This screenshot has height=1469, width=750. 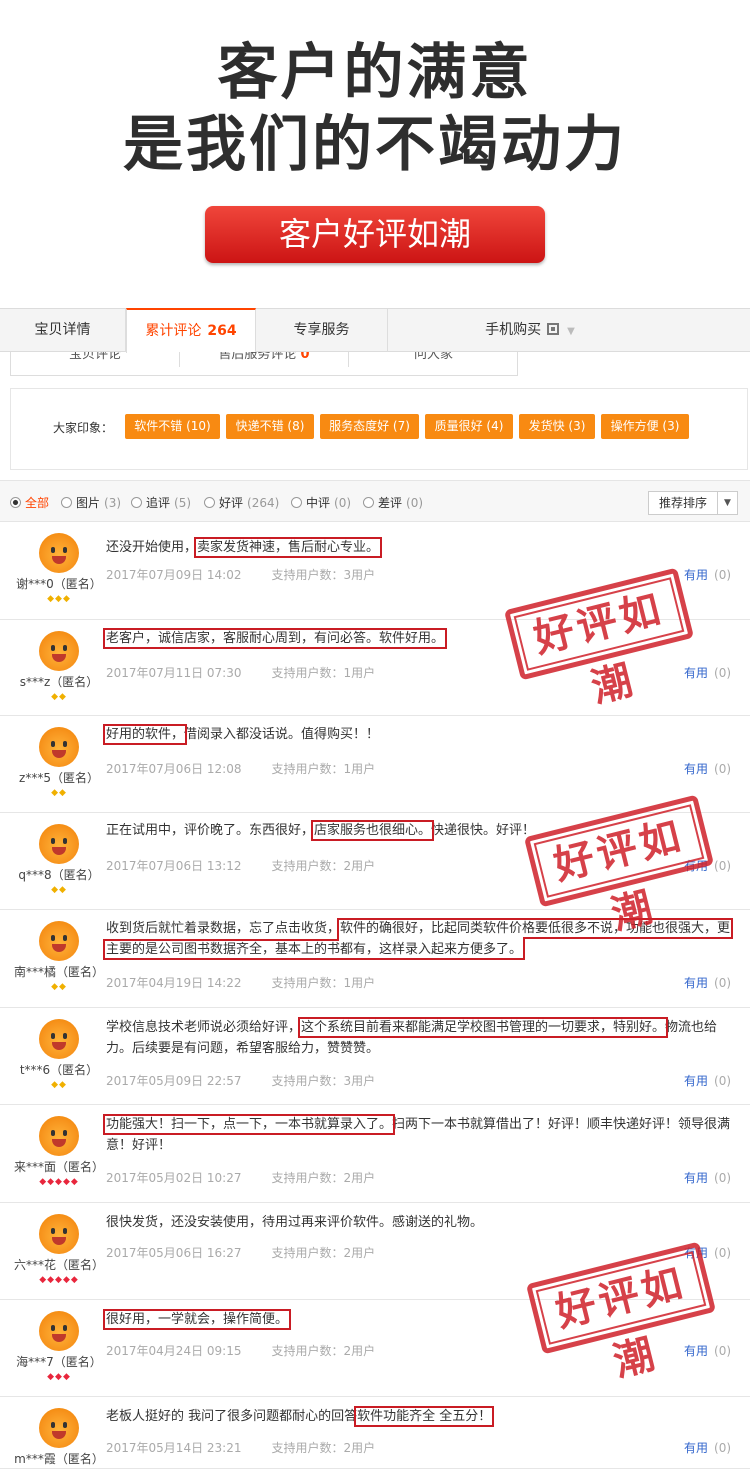 I want to click on reviewer-name: t***6（匿名）, so click(x=59, y=1070).